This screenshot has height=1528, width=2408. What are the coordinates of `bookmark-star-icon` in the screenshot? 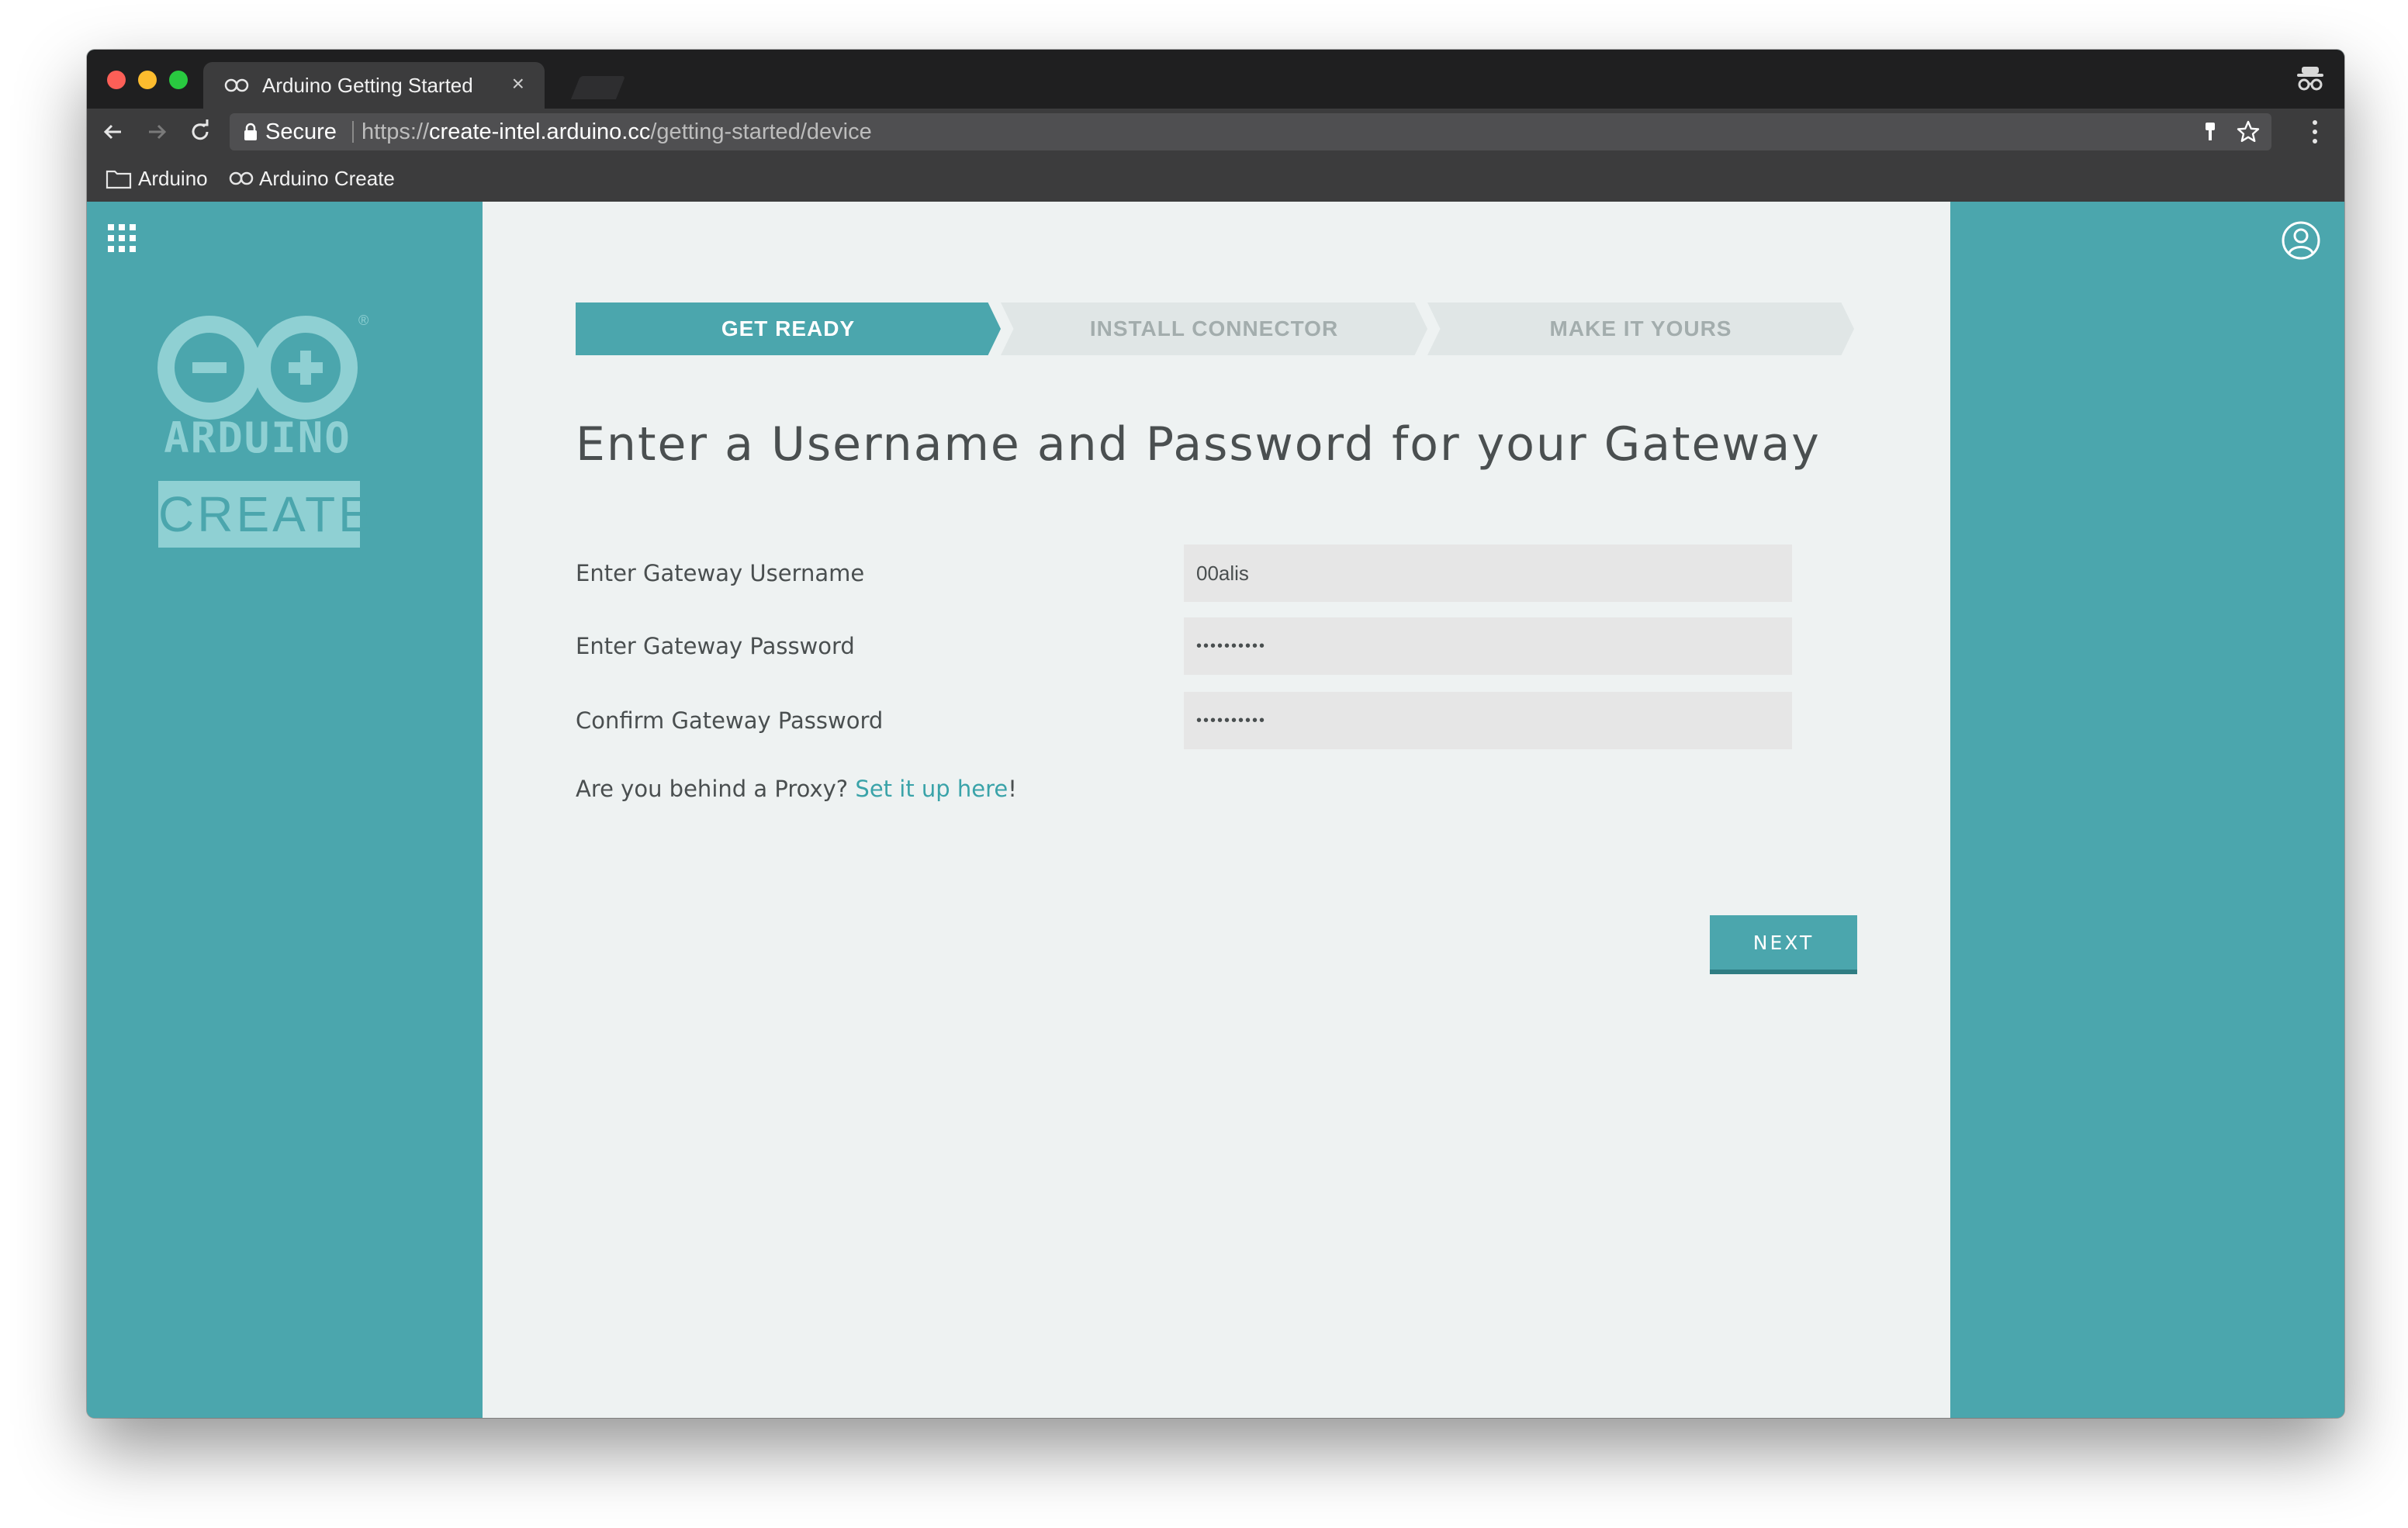 It's located at (2248, 131).